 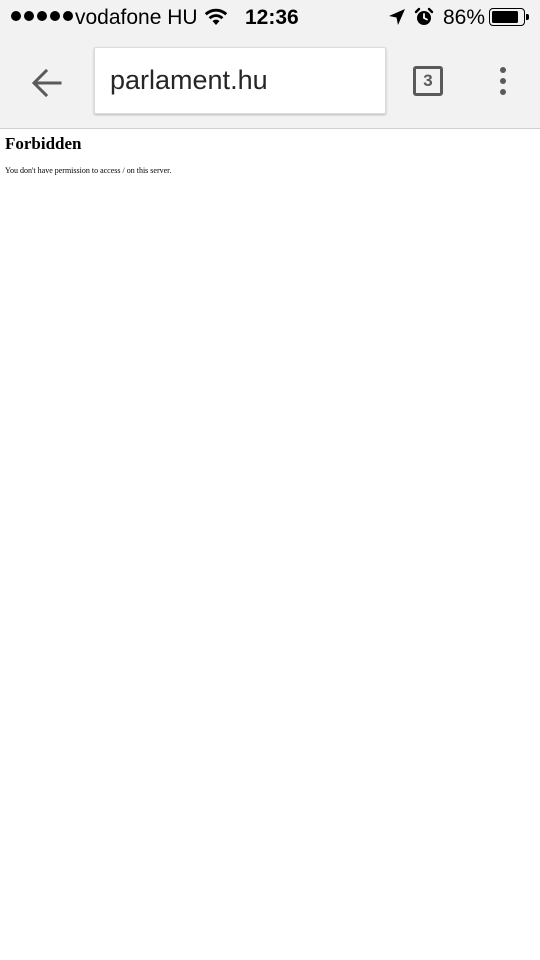 I want to click on address-bar: parlament.hu, so click(x=240, y=80).